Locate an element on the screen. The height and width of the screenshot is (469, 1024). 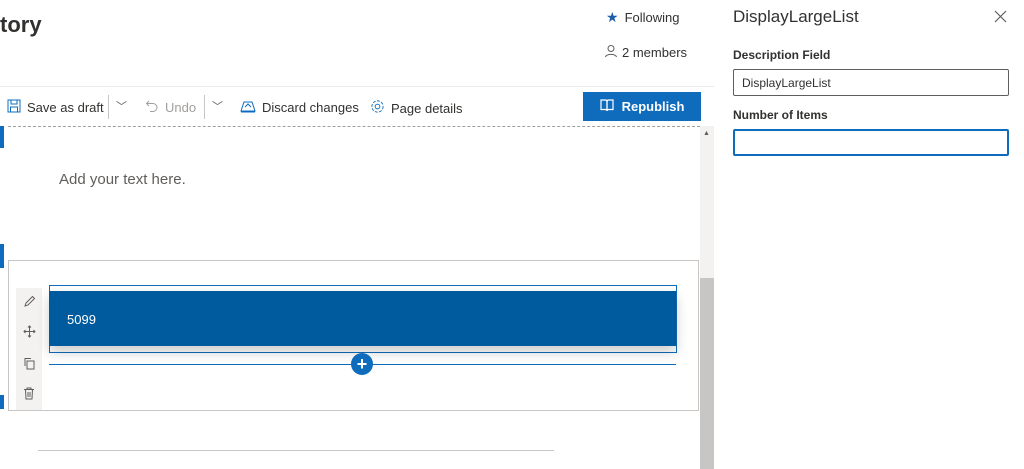
undo-button: Undo is located at coordinates (170, 107).